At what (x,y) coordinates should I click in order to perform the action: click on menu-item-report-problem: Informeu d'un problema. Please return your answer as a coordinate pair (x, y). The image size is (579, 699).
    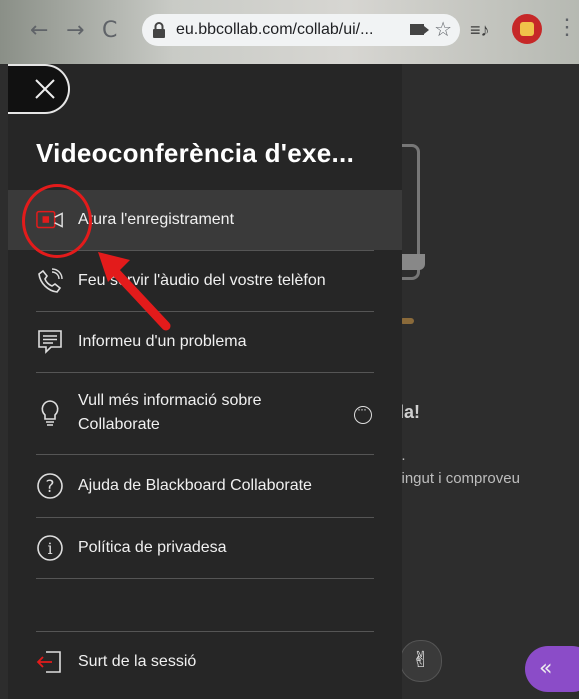
    Looking at the image, I should click on (205, 342).